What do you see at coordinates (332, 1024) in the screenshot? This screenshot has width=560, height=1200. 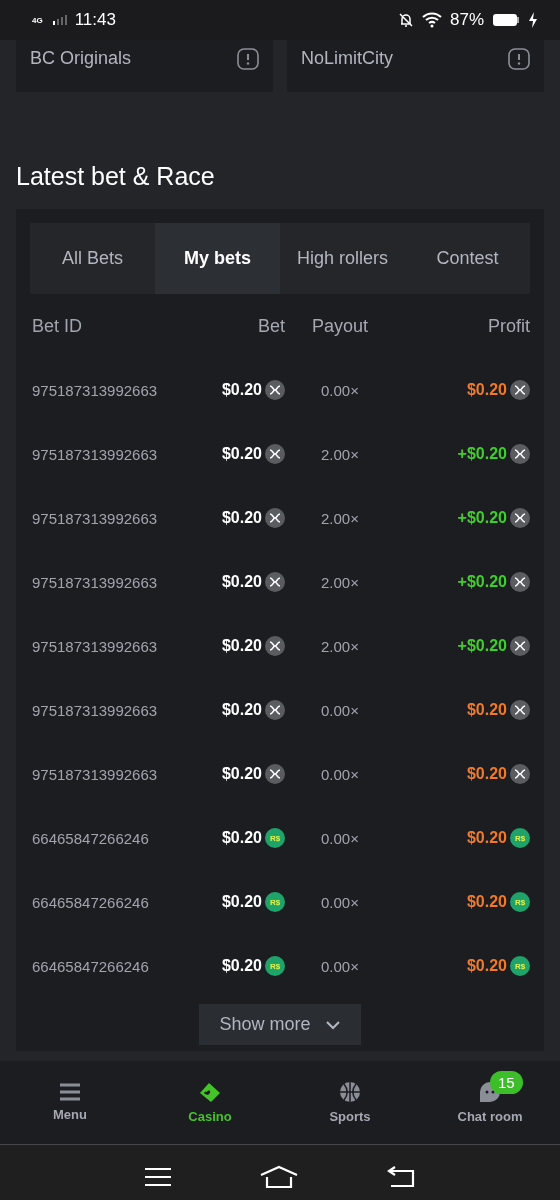 I see `chevron-down-icon` at bounding box center [332, 1024].